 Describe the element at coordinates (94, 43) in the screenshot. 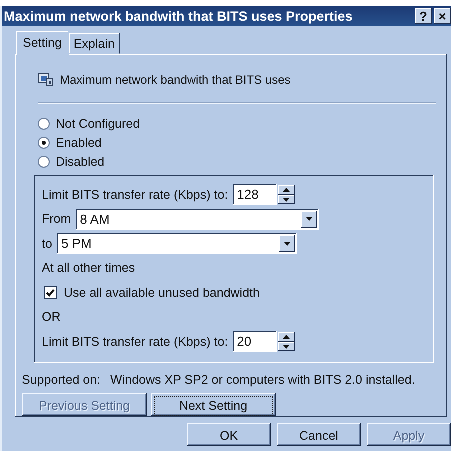

I see `tab: Explain` at that location.